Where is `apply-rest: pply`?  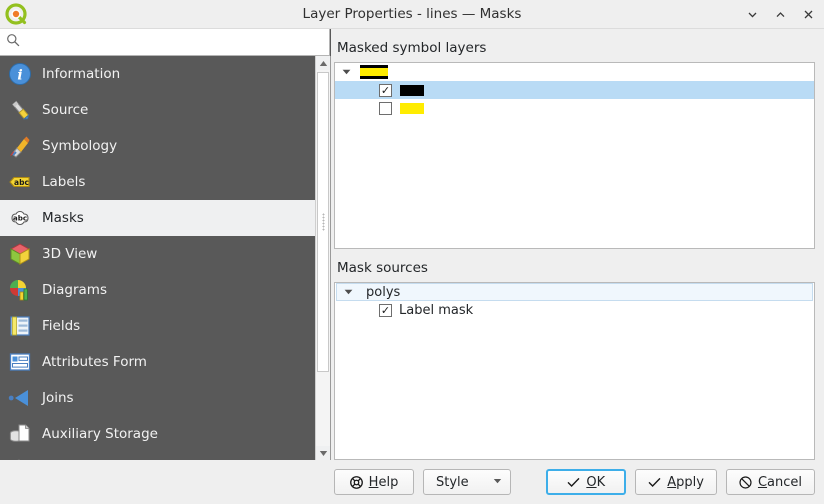
apply-rest: pply is located at coordinates (690, 482).